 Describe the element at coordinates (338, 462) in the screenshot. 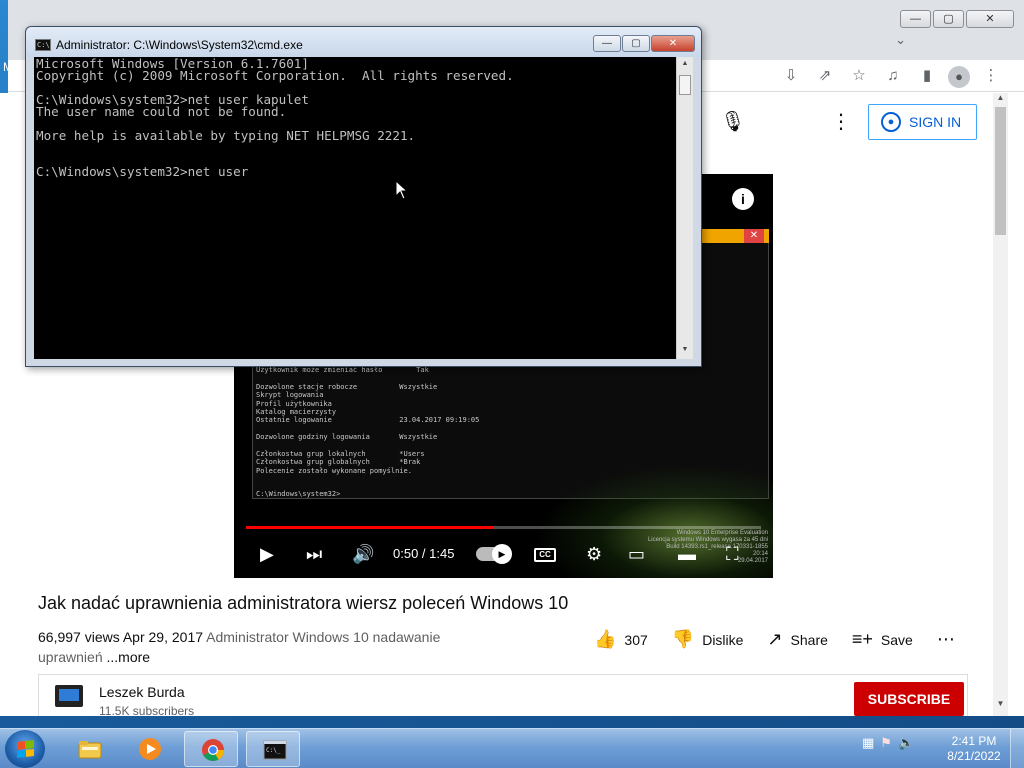

I see `video-console-line: Członkostwa grup globalnych *Brak` at that location.